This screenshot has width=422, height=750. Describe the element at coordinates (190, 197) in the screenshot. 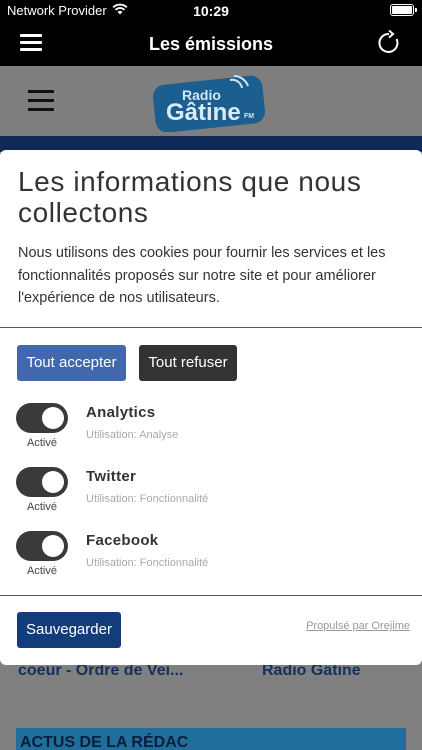

I see `modal-title: Les informations que nous collectons` at that location.